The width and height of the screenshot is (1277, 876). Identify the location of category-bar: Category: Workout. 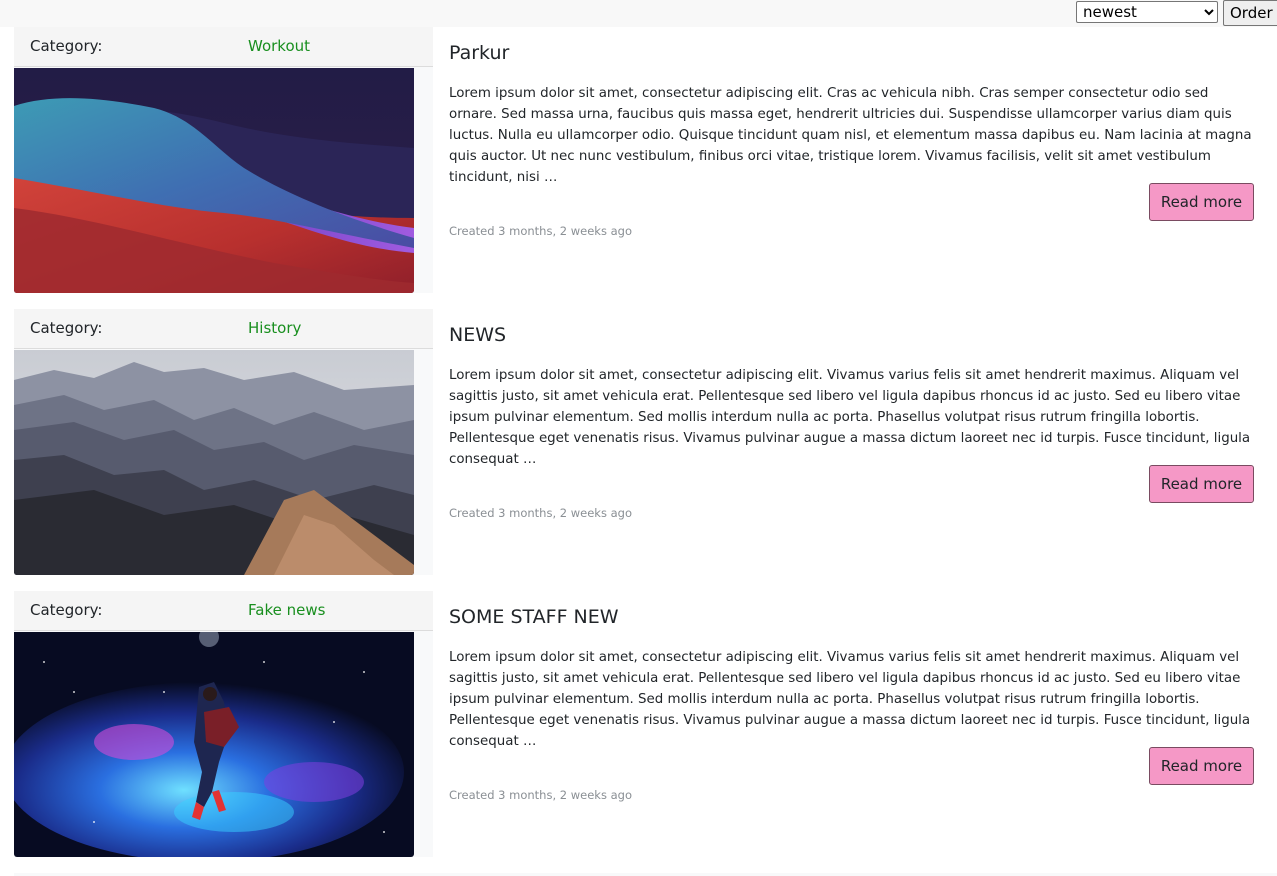
(223, 47).